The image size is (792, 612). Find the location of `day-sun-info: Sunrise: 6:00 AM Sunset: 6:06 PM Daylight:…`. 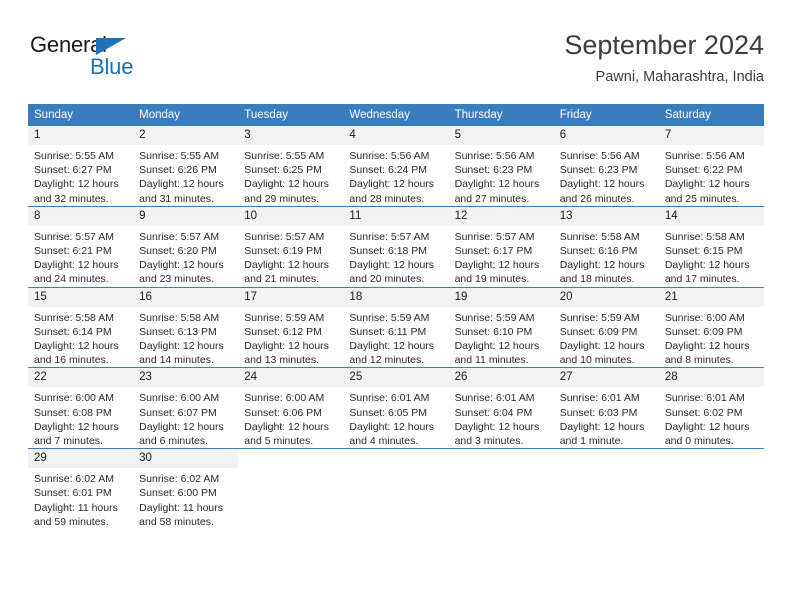

day-sun-info: Sunrise: 6:00 AM Sunset: 6:06 PM Daylight:… is located at coordinates (290, 417).